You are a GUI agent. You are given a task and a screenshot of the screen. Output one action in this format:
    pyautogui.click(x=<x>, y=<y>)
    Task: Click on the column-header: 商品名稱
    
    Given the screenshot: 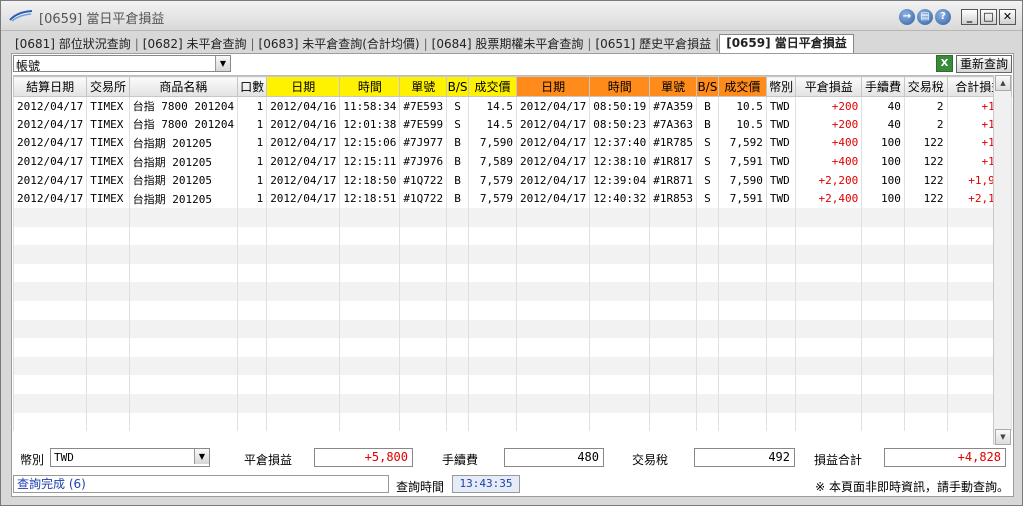 What is the action you would take?
    pyautogui.click(x=183, y=86)
    